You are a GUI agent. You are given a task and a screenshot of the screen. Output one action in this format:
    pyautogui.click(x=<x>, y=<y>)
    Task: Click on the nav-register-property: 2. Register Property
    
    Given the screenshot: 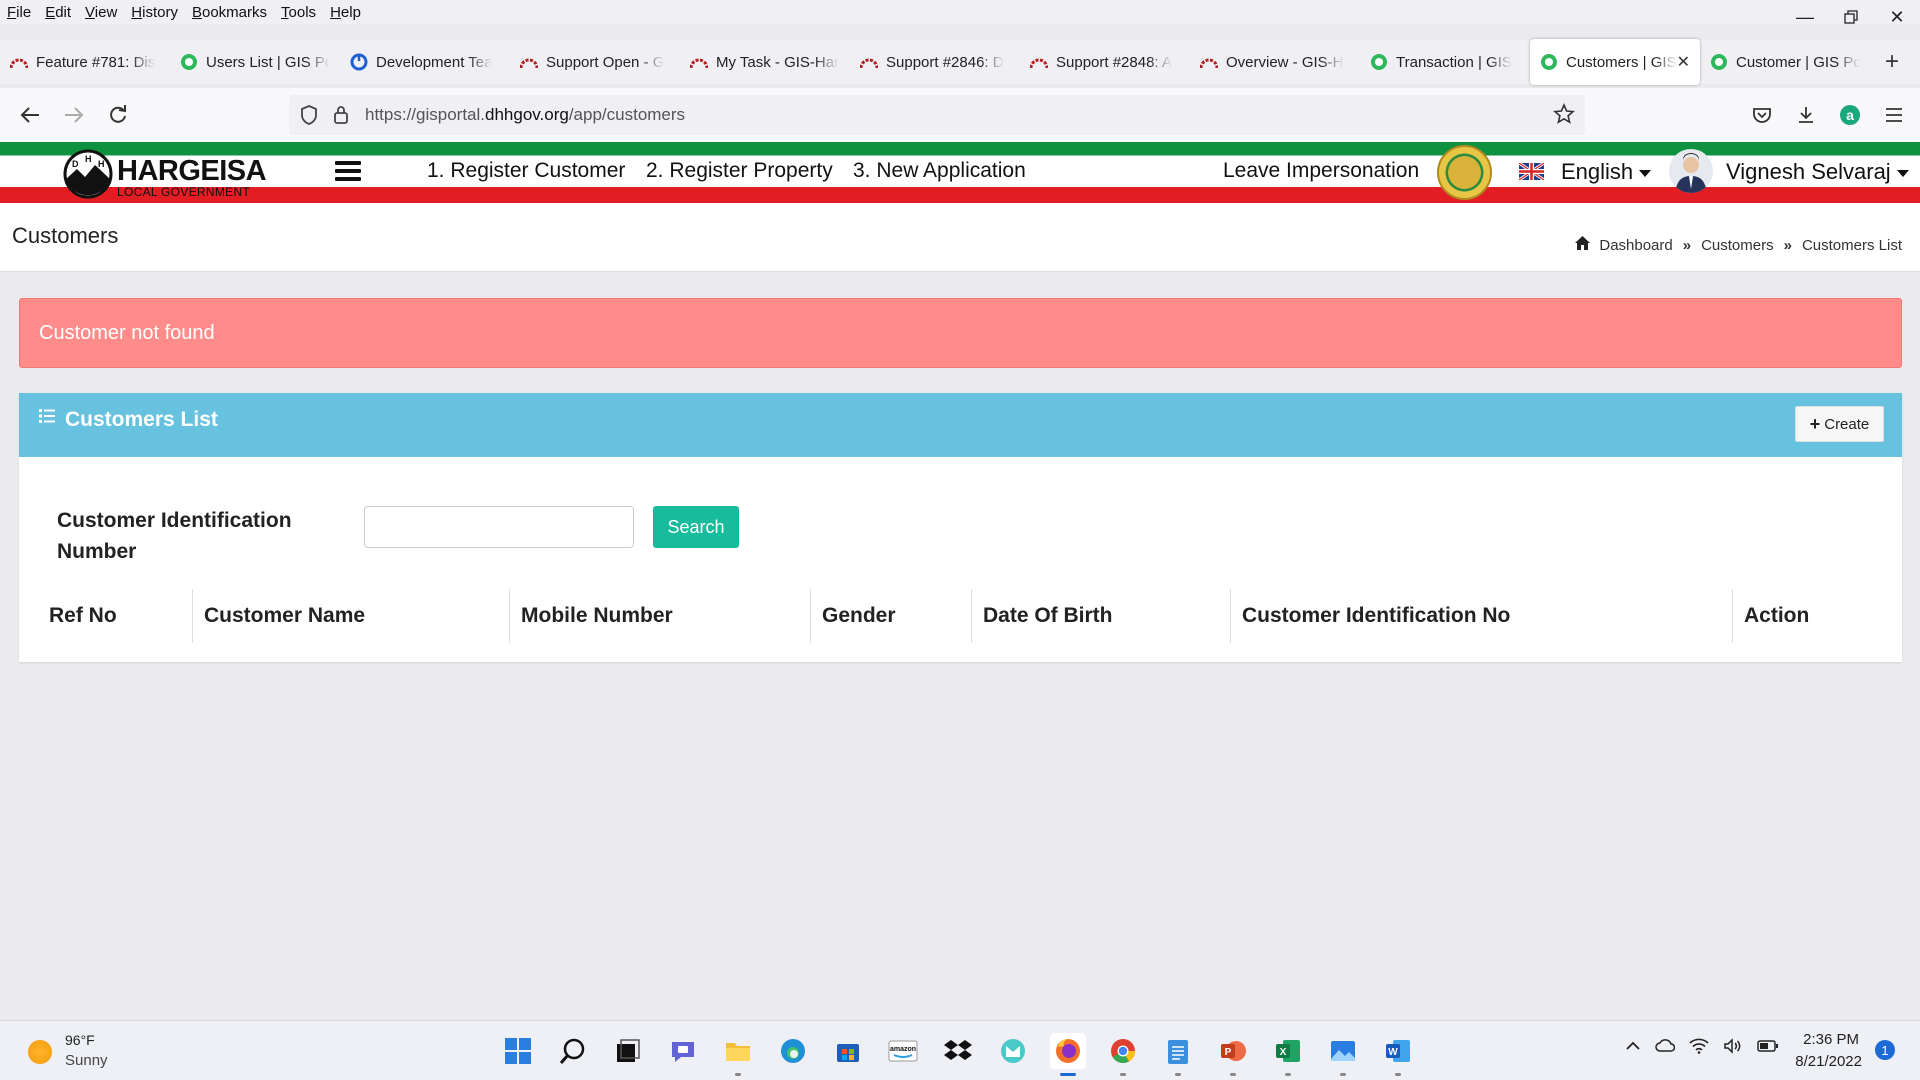 What is the action you would take?
    pyautogui.click(x=739, y=171)
    